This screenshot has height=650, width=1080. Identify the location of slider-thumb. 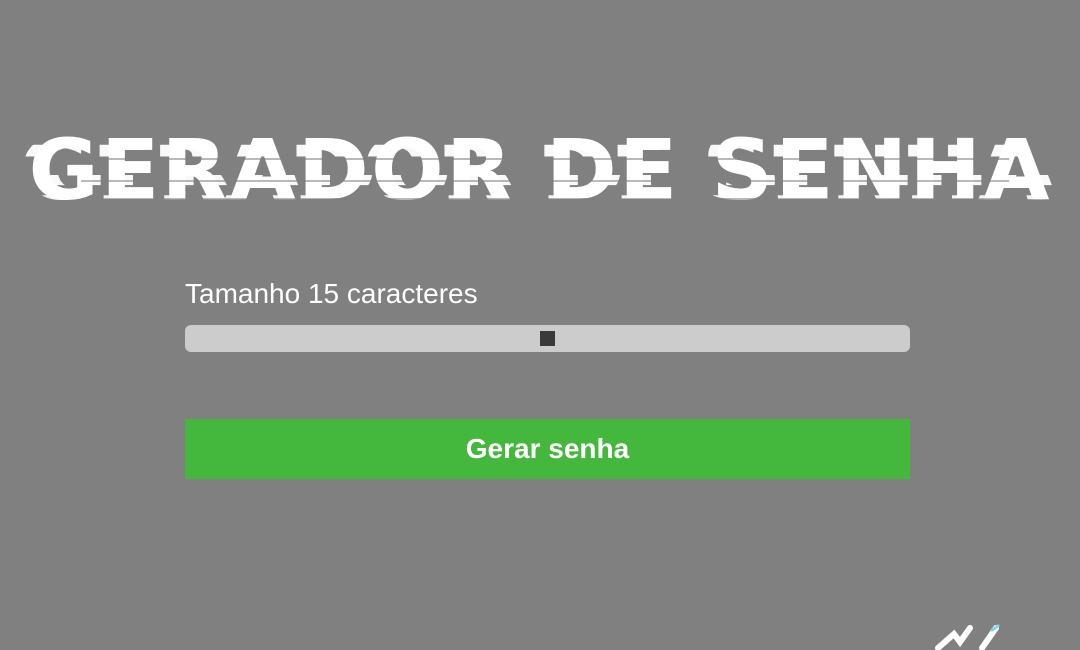
(547, 338).